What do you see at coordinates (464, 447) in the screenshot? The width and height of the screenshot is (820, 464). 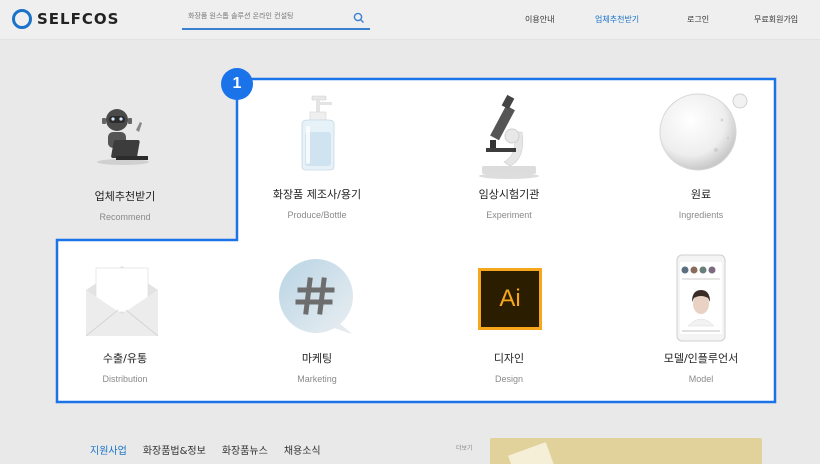 I see `more-link: 더보기` at bounding box center [464, 447].